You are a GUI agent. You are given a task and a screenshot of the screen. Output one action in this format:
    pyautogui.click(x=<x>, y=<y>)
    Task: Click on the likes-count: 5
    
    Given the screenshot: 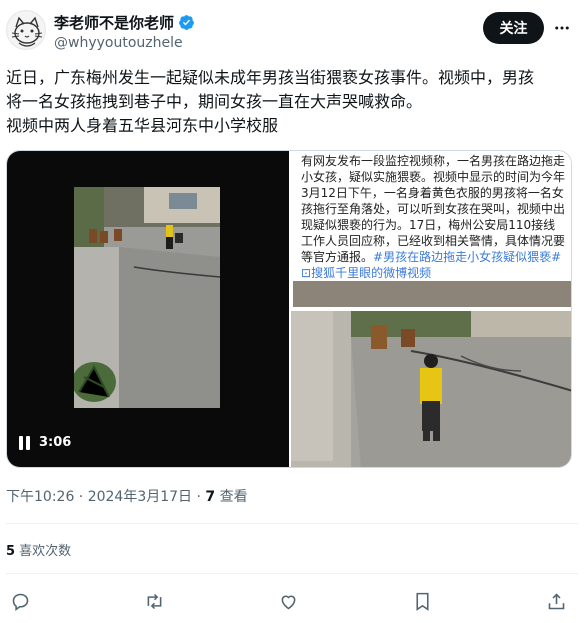 What is the action you would take?
    pyautogui.click(x=11, y=551)
    